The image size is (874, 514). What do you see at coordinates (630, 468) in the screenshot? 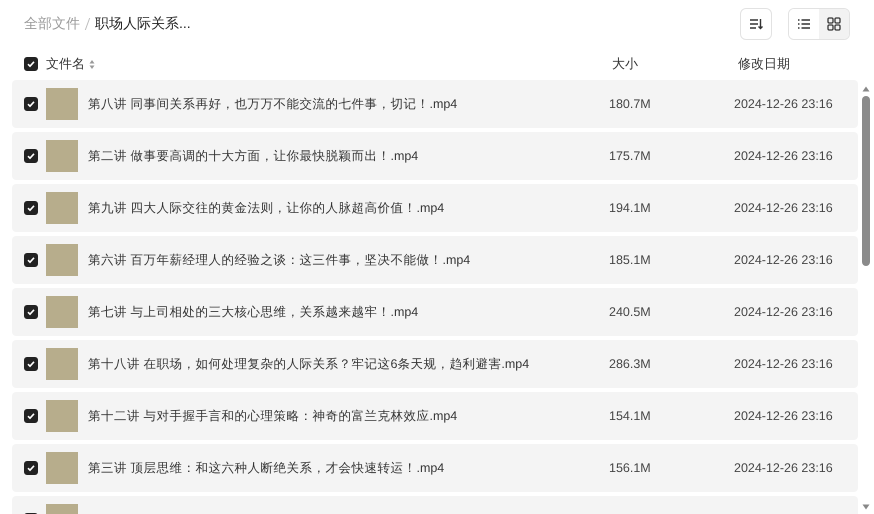
I see `file-size: 156.1M` at bounding box center [630, 468].